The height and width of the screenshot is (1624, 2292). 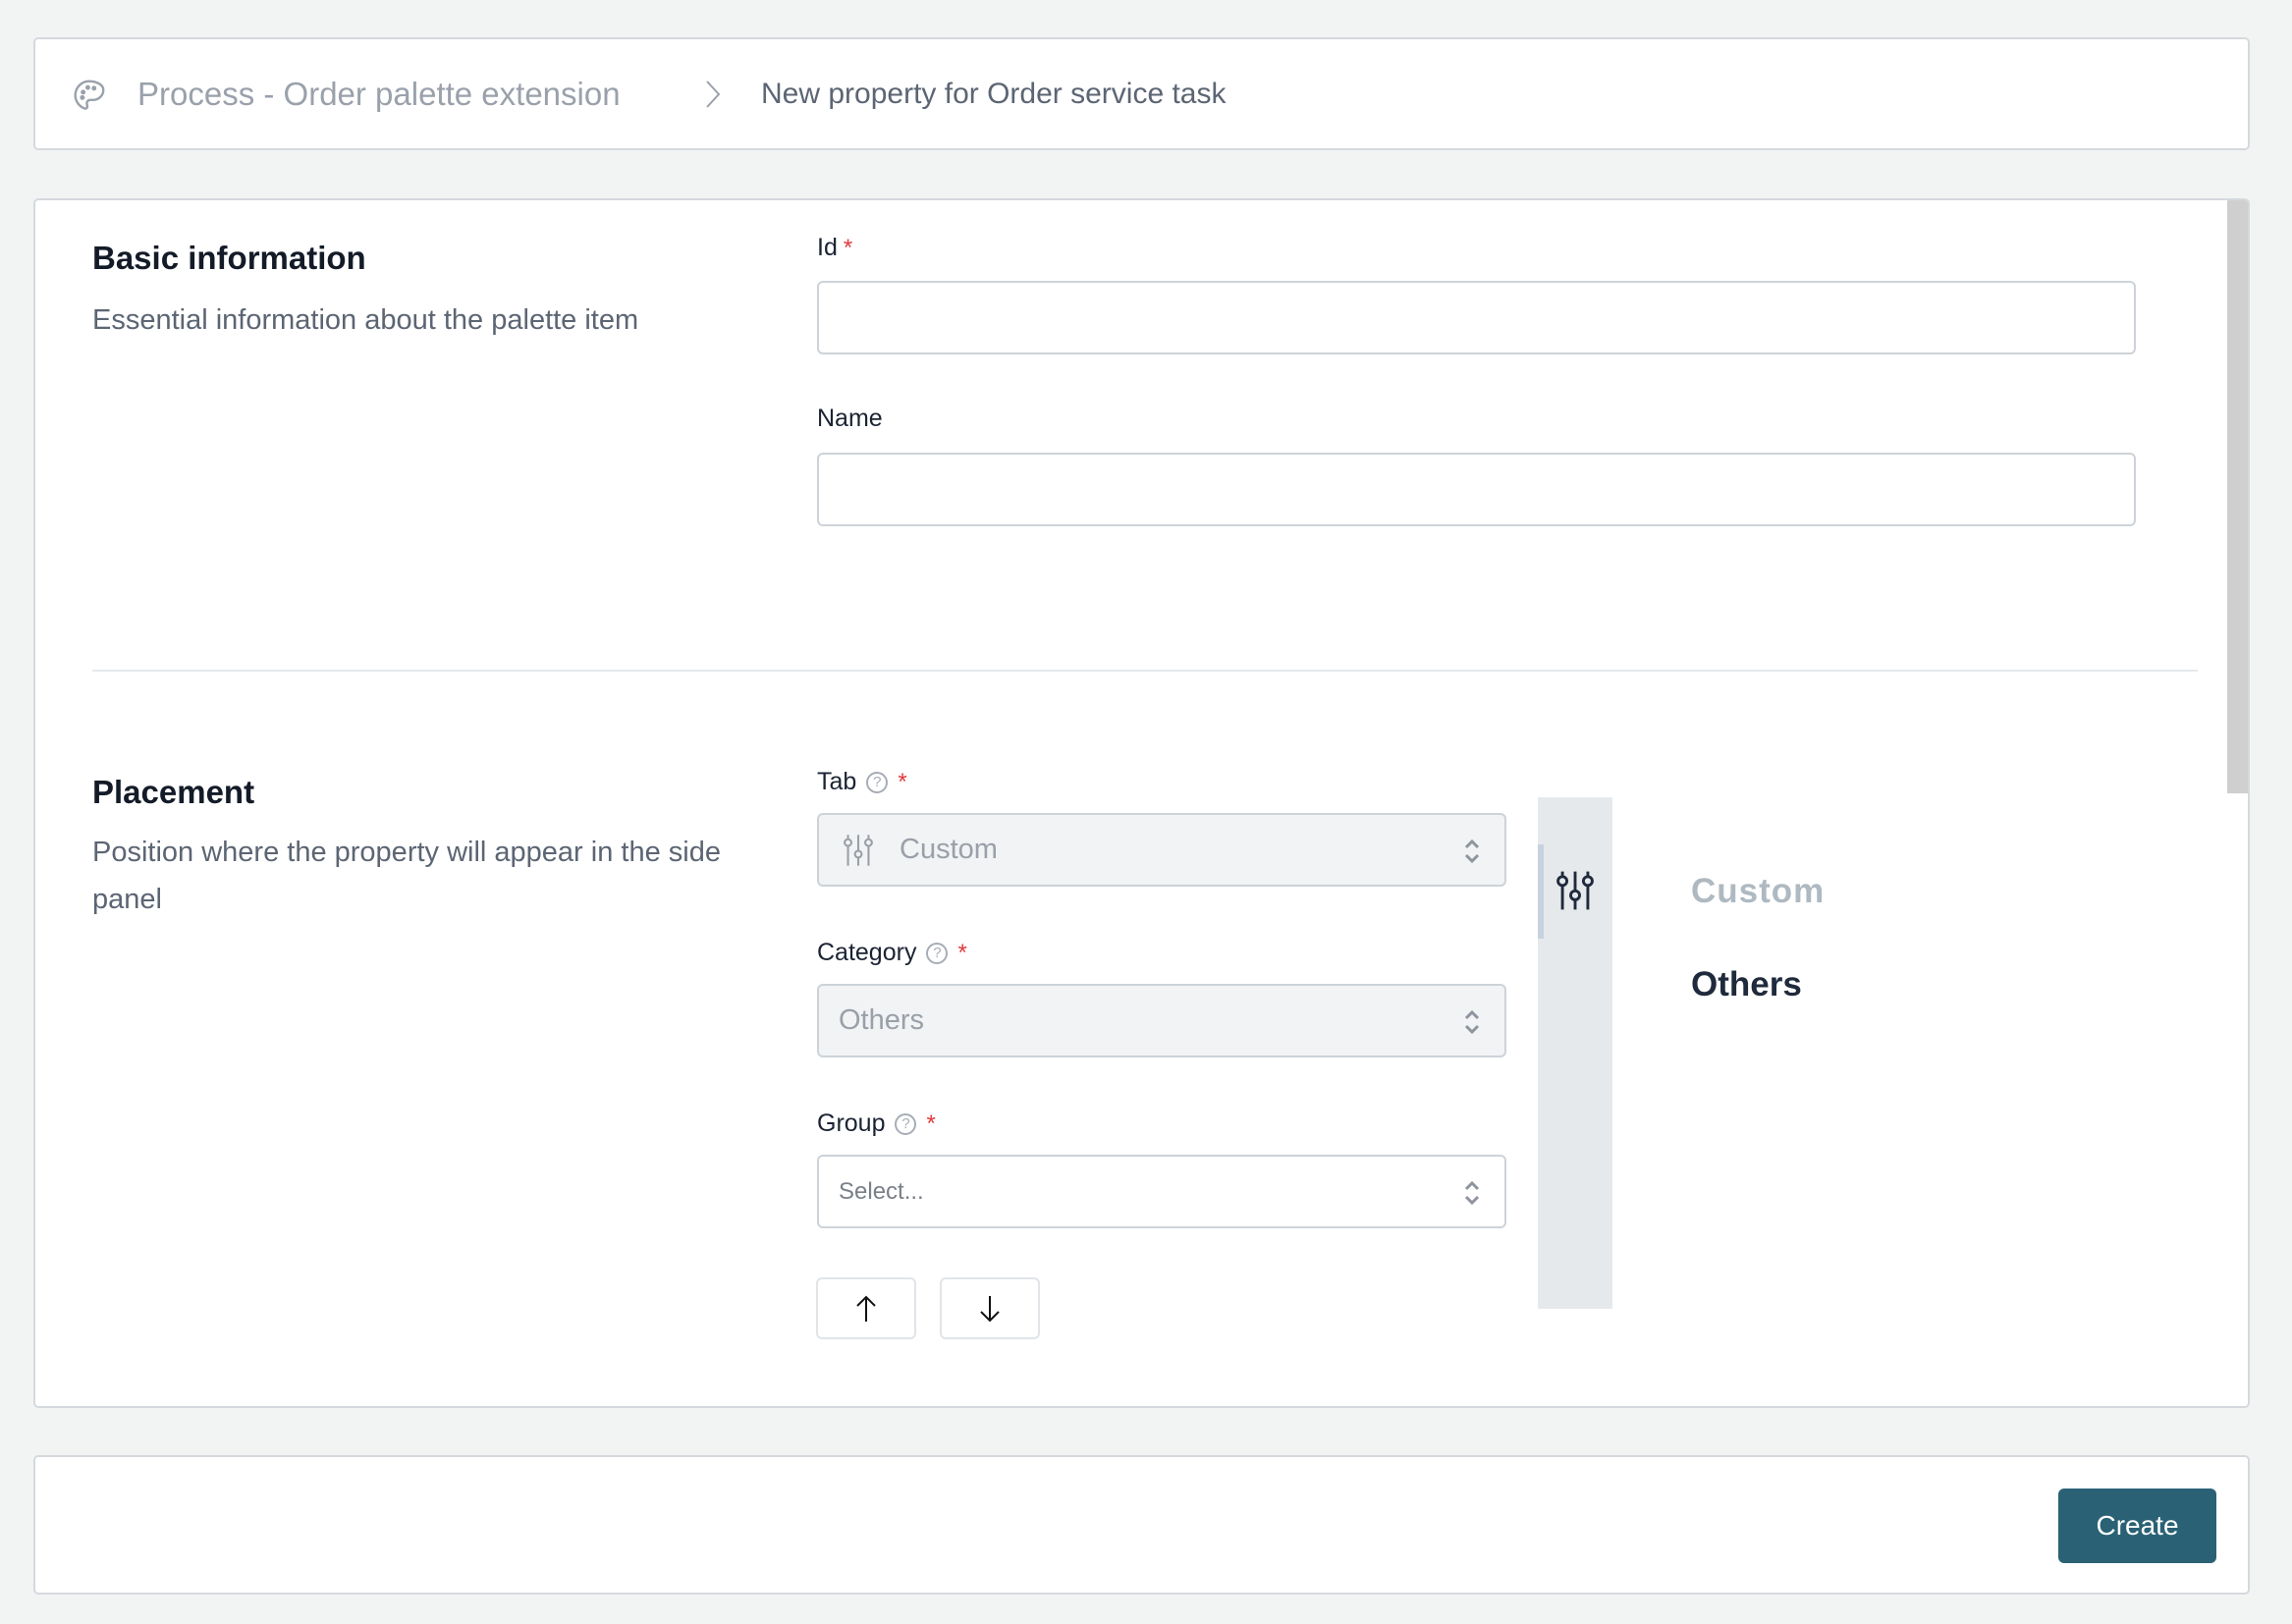 I want to click on placement-title: Placement, so click(x=173, y=792).